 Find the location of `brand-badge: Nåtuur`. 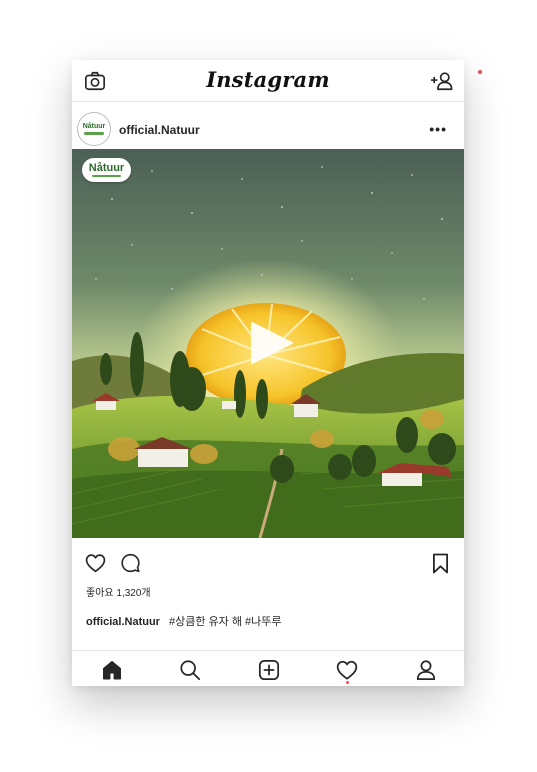

brand-badge: Nåtuur is located at coordinates (106, 170).